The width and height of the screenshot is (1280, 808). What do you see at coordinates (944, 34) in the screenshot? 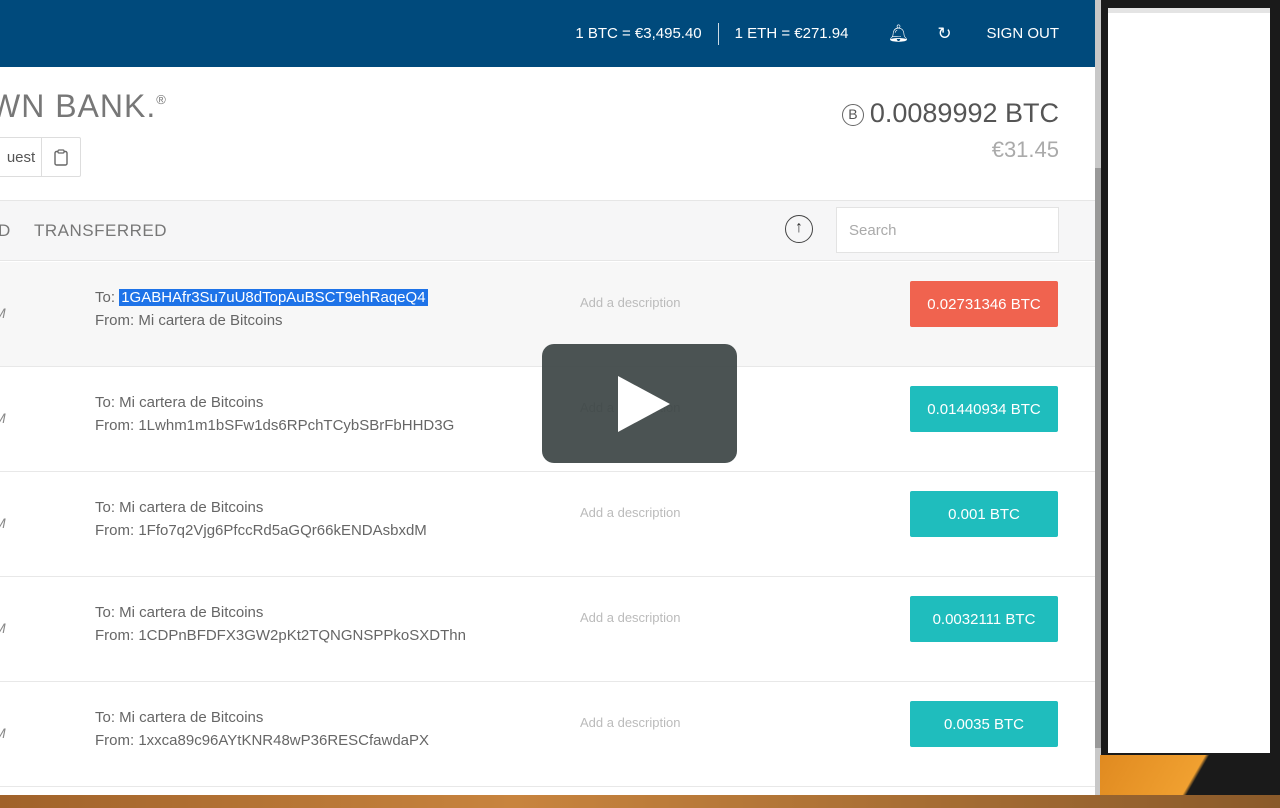
I see `refresh-icon: ↻` at bounding box center [944, 34].